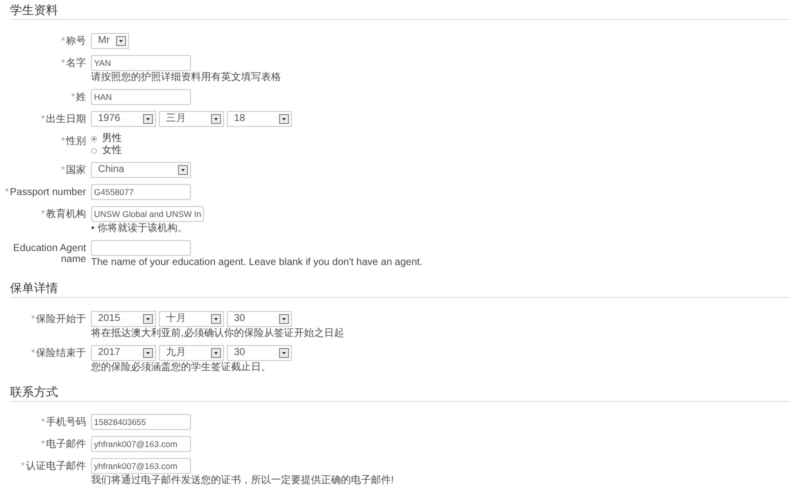  What do you see at coordinates (34, 10) in the screenshot?
I see `section-title: 学生资料` at bounding box center [34, 10].